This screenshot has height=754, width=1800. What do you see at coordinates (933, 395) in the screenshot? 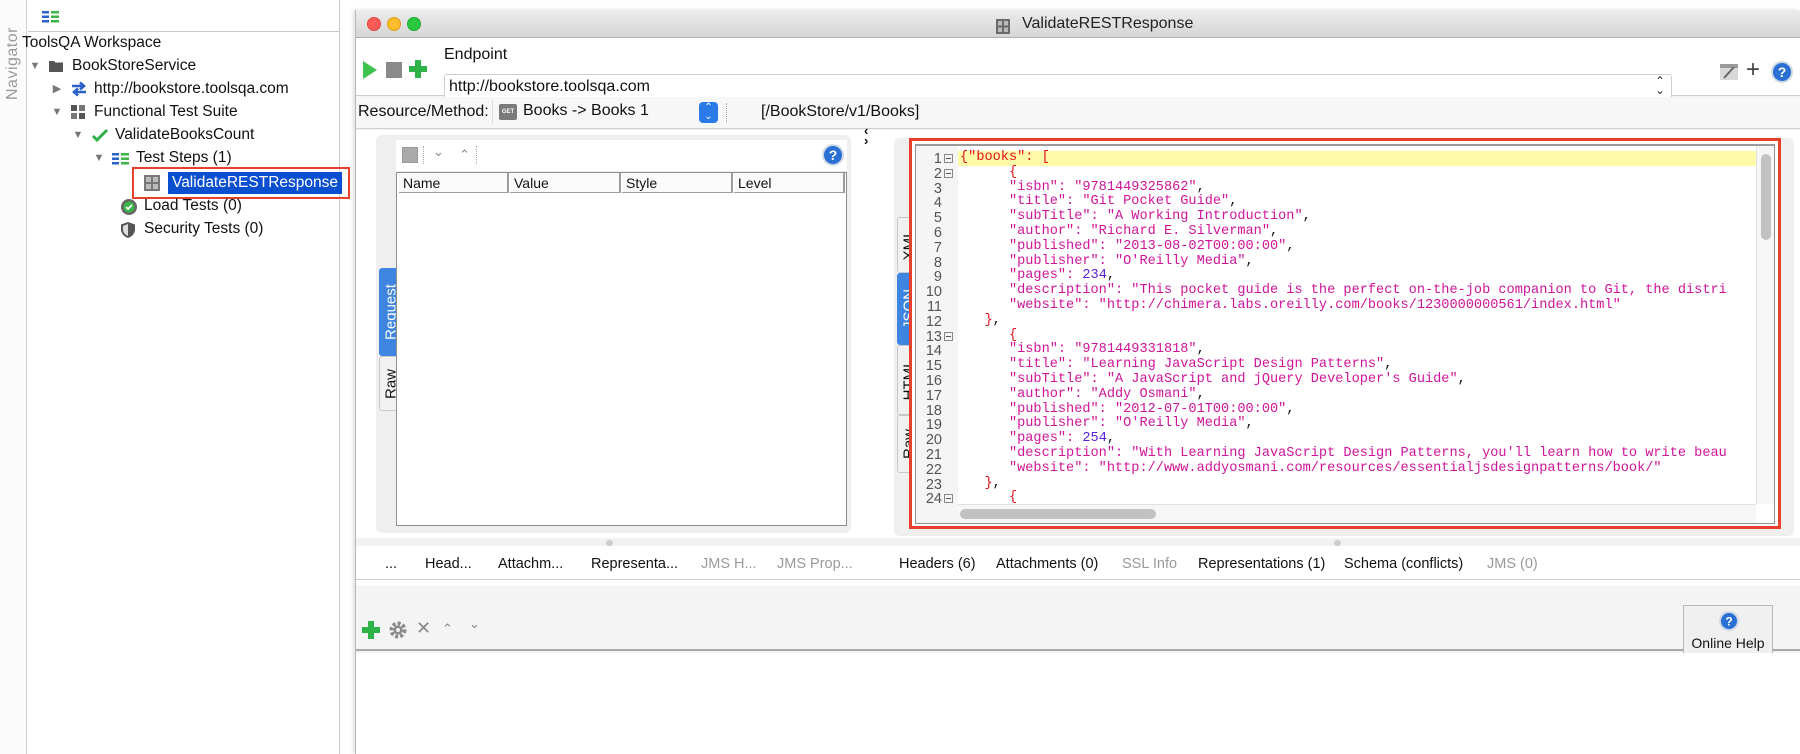
I see `line-number: 17` at bounding box center [933, 395].